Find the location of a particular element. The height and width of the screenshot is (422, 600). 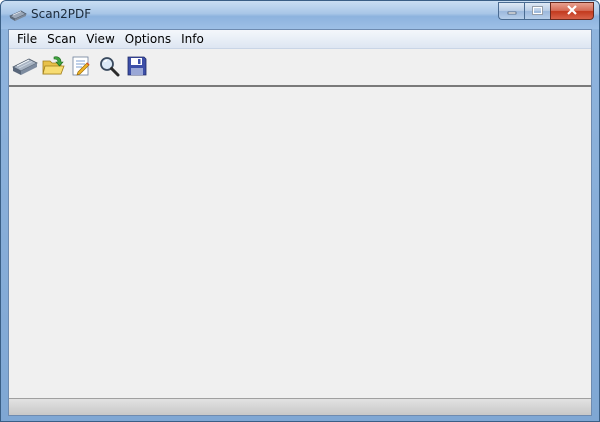

magnifier-icon is located at coordinates (109, 67).